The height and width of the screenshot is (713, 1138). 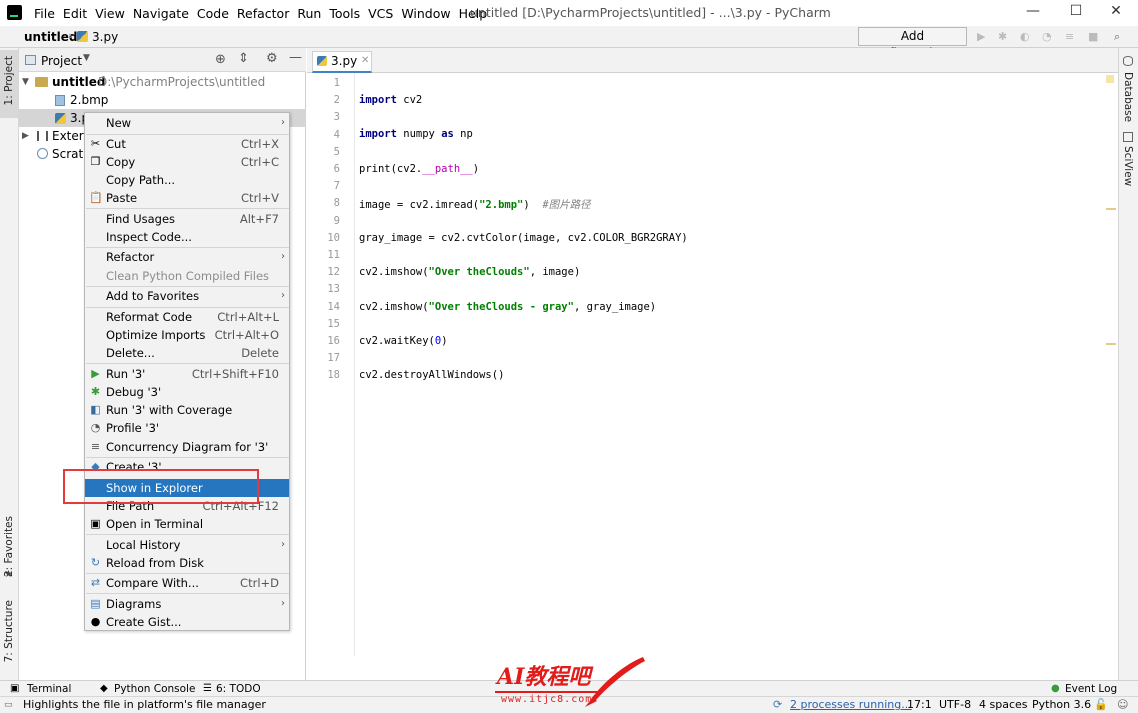 What do you see at coordinates (1026, 37) in the screenshot?
I see `coverage-icon: ◐` at bounding box center [1026, 37].